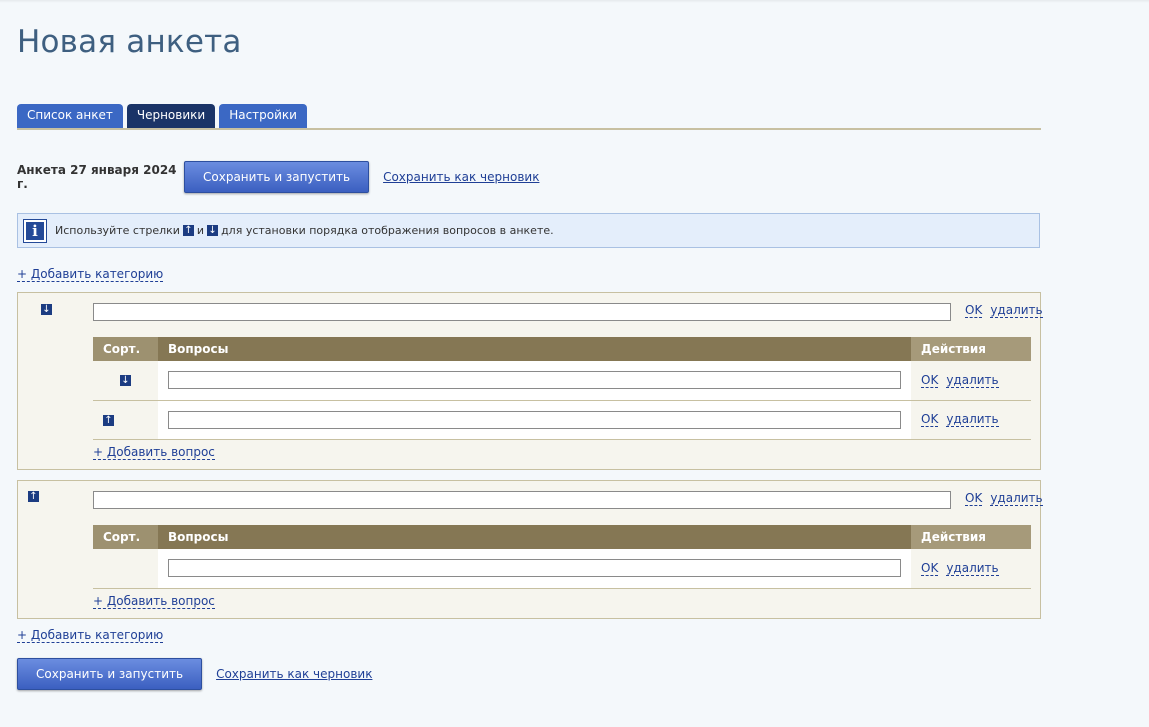  I want to click on tab-settings: Настройки, so click(263, 116).